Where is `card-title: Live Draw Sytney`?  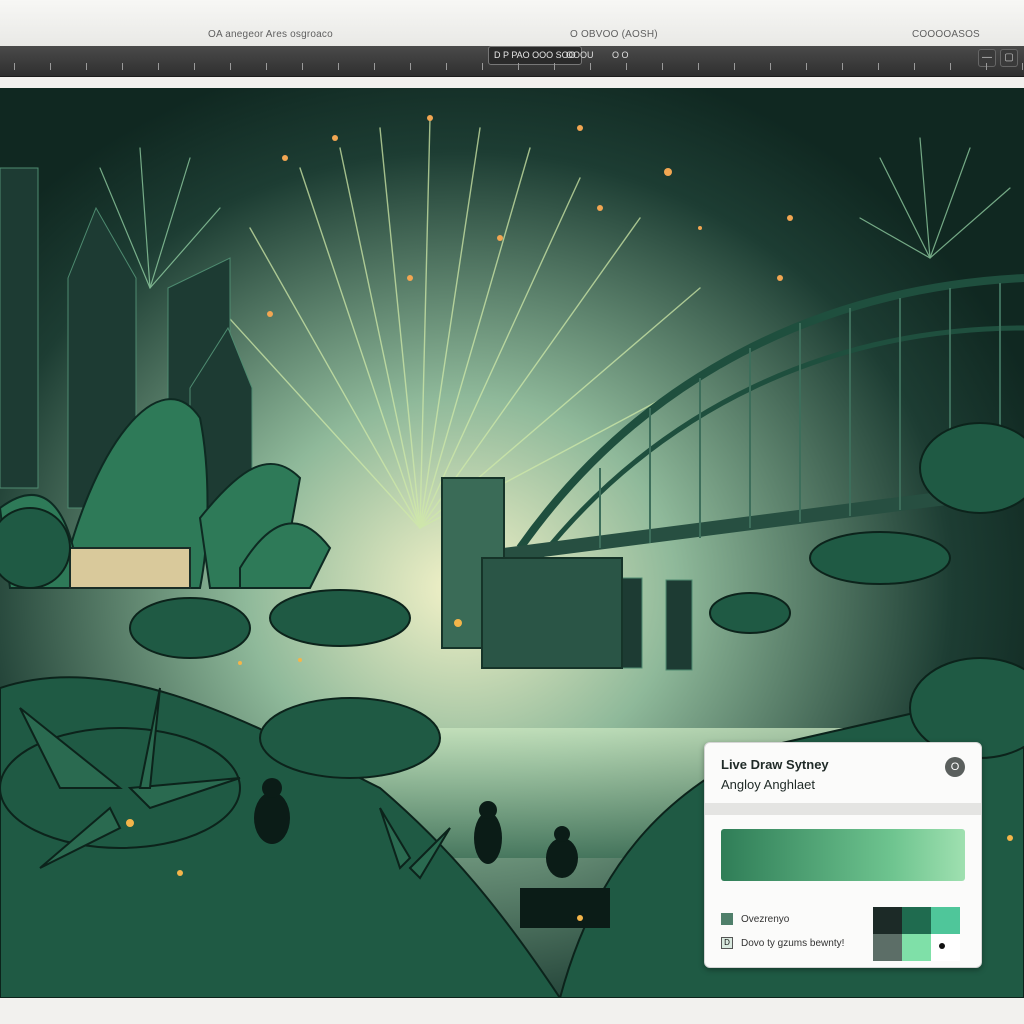
card-title: Live Draw Sytney is located at coordinates (775, 764).